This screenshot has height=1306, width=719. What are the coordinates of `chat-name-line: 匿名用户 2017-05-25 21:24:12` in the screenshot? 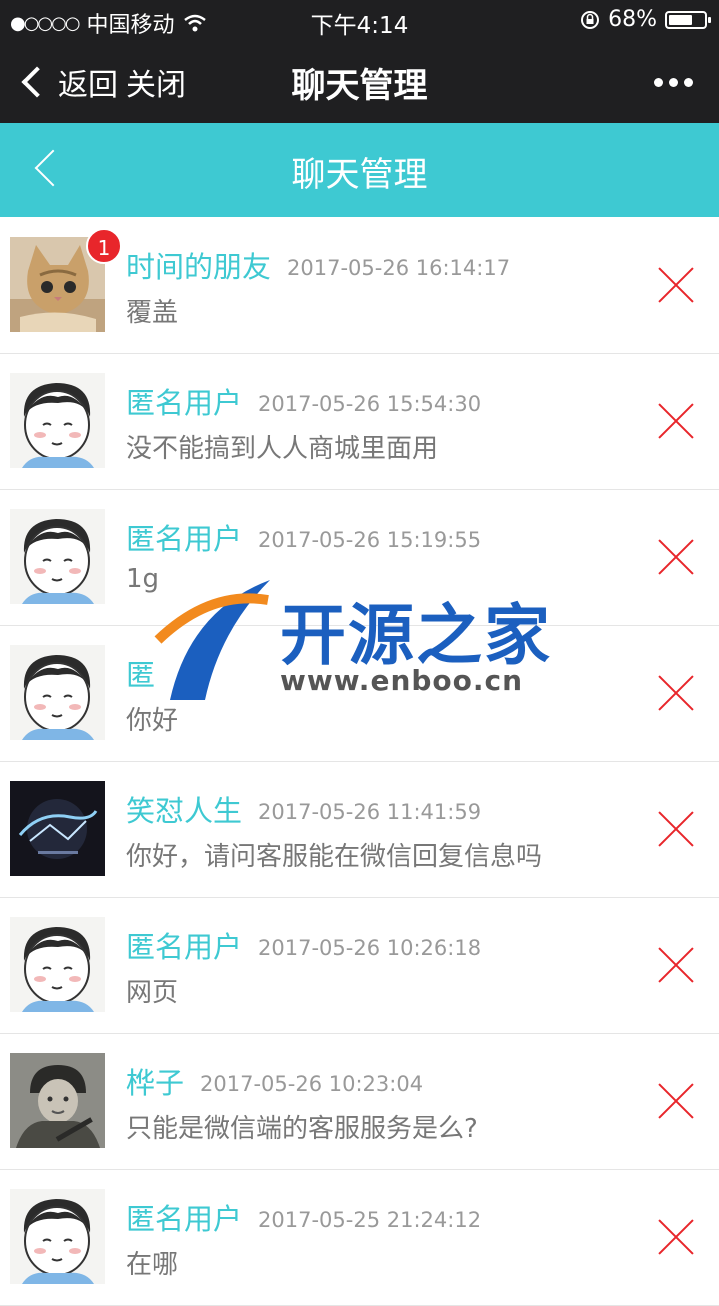 It's located at (303, 1217).